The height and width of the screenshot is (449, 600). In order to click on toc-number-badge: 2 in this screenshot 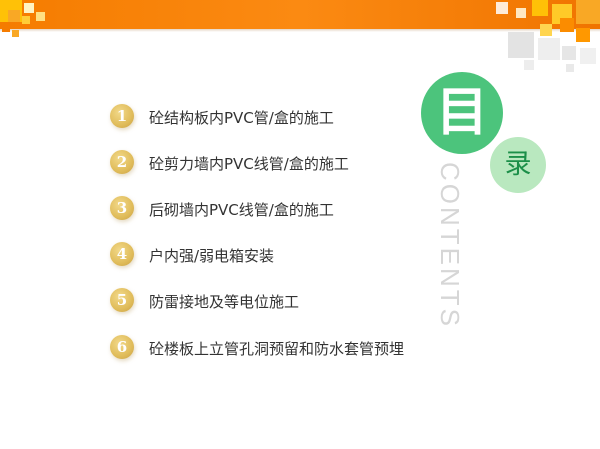, I will do `click(123, 163)`.